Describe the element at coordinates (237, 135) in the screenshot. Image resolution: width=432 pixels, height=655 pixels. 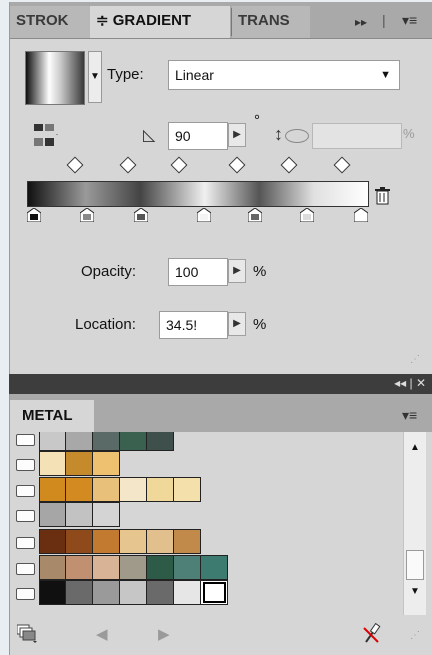
I see `angle-spinner: ▶` at that location.